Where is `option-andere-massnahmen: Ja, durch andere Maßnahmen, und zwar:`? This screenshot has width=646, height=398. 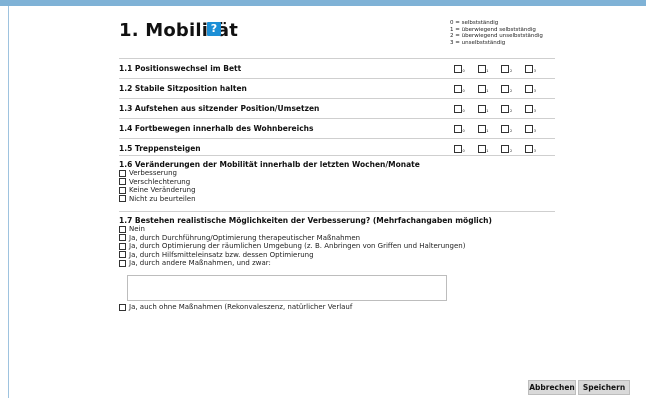 option-andere-massnahmen: Ja, durch andere Maßnahmen, und zwar: is located at coordinates (337, 263).